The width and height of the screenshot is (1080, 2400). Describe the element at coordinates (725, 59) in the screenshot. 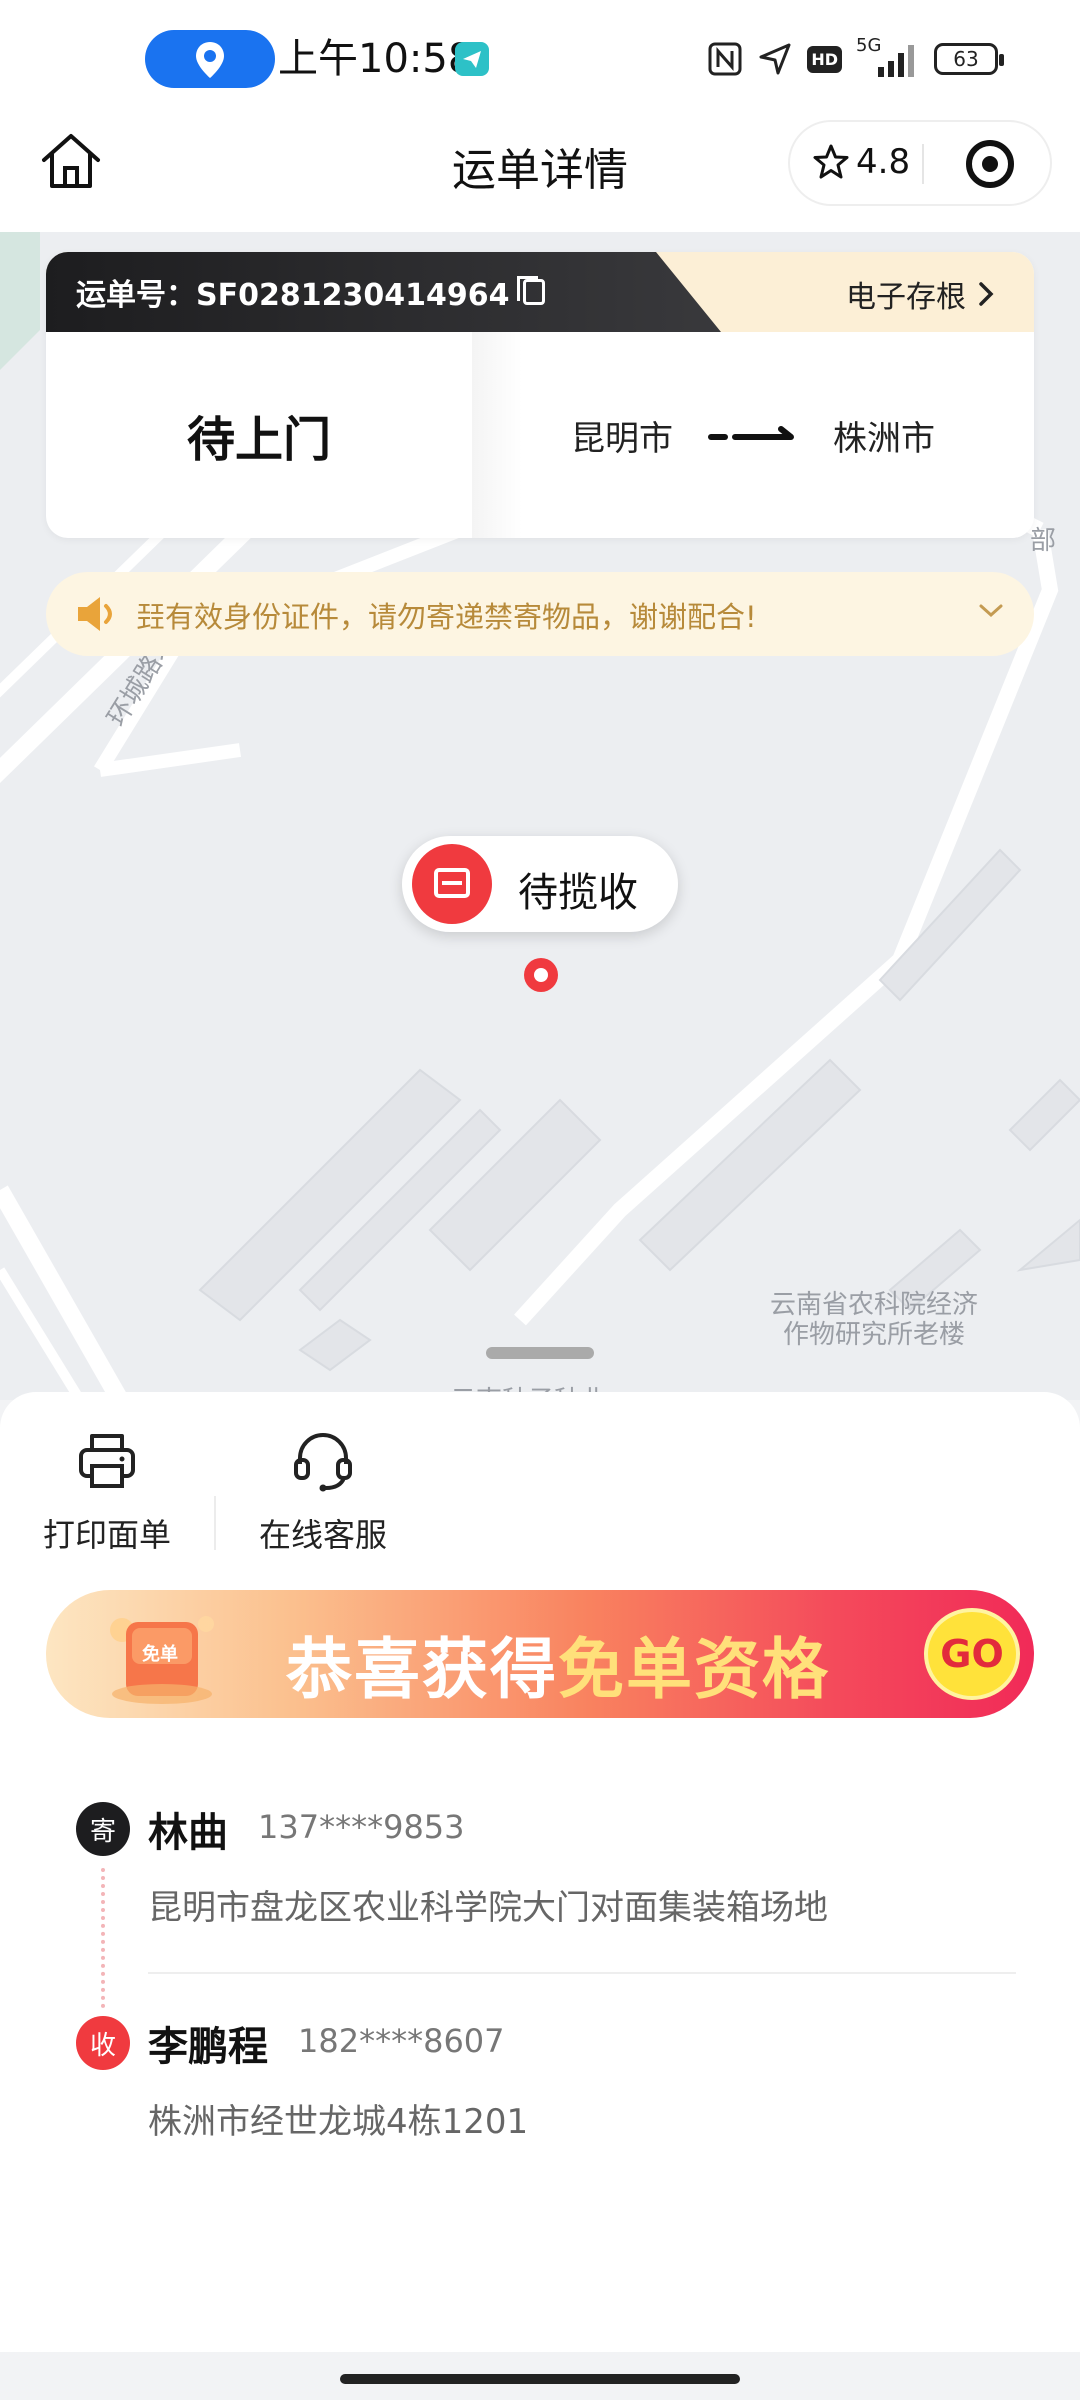

I see `nfc-icon` at that location.